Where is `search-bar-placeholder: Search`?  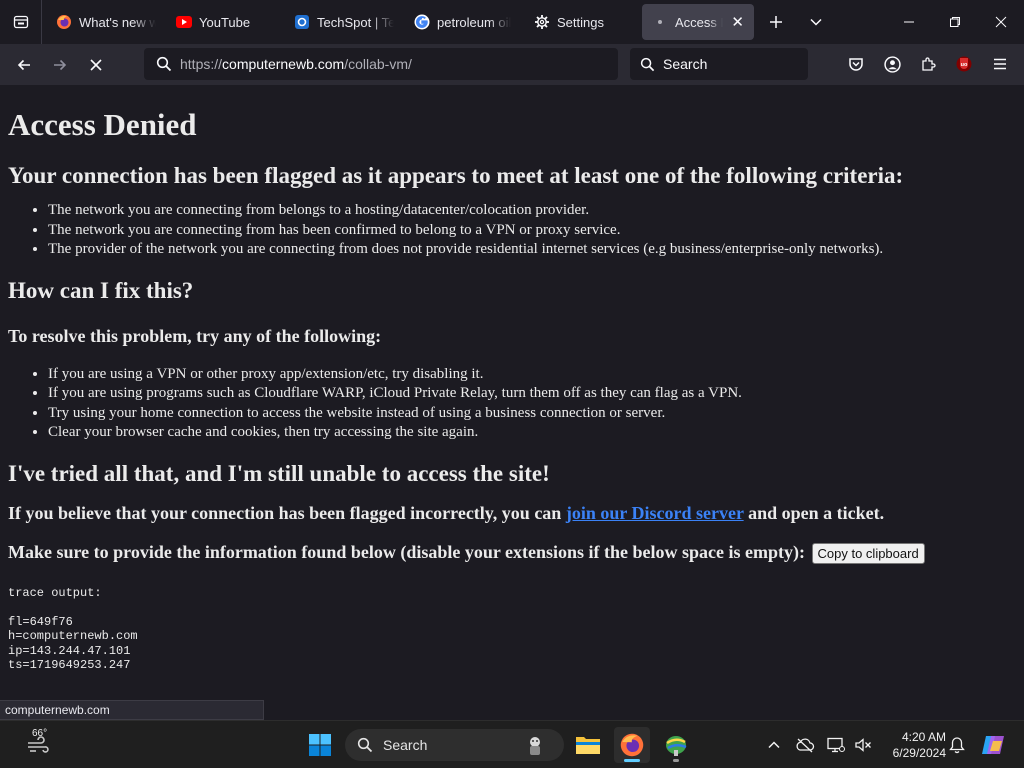 search-bar-placeholder: Search is located at coordinates (685, 64).